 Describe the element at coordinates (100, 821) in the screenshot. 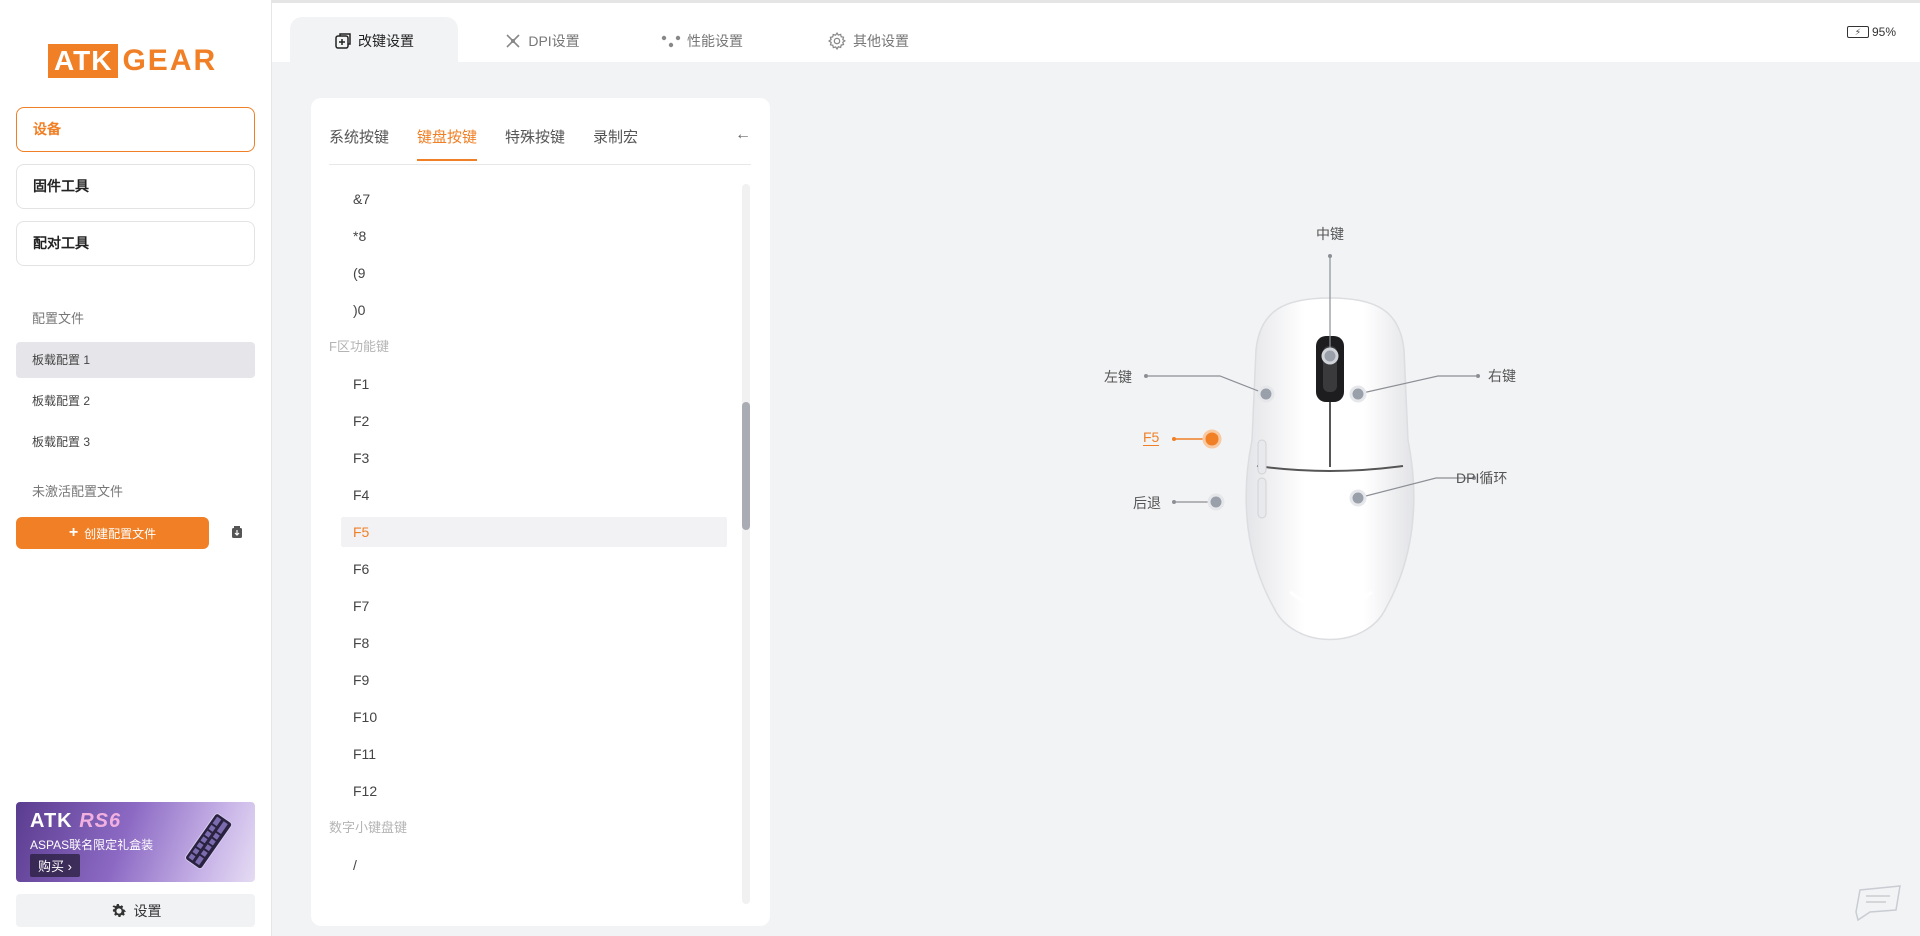

I see `banner-model: RS6` at that location.